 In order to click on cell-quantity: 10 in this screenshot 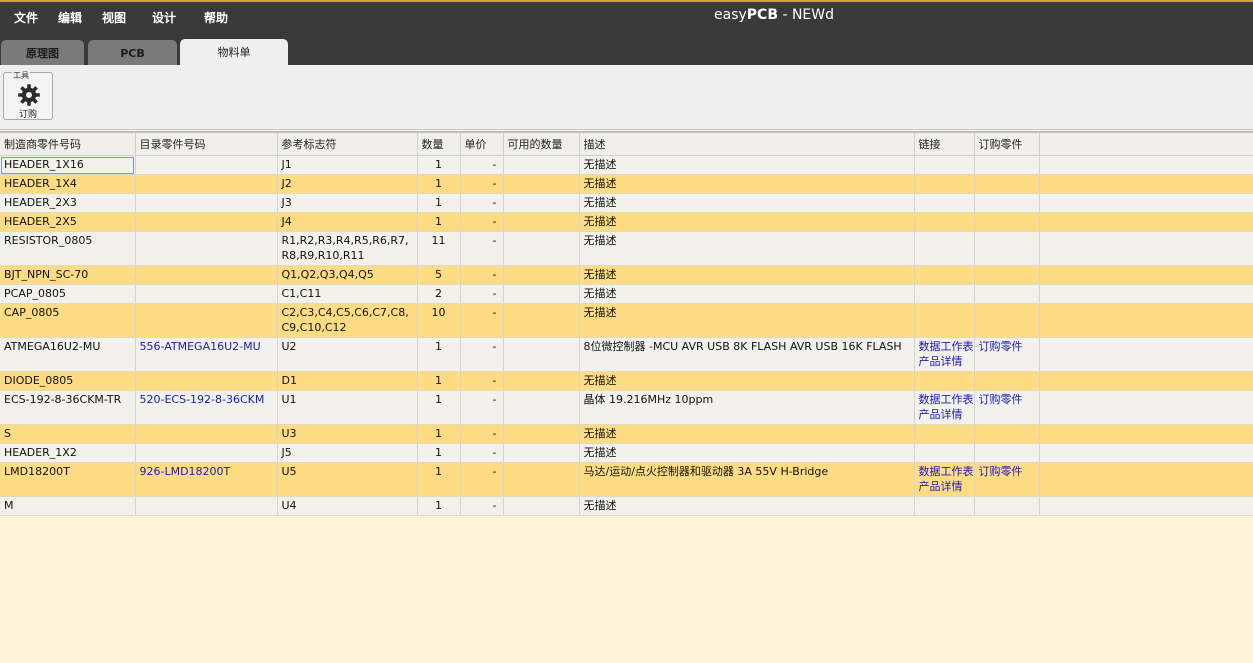, I will do `click(439, 320)`.